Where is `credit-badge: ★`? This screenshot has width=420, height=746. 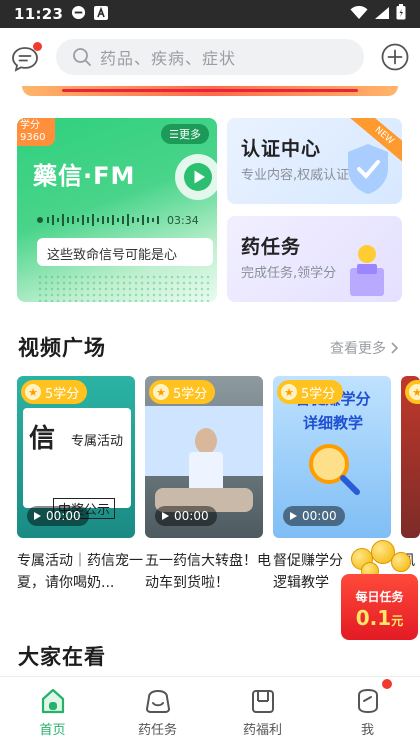 credit-badge: ★ is located at coordinates (412, 392).